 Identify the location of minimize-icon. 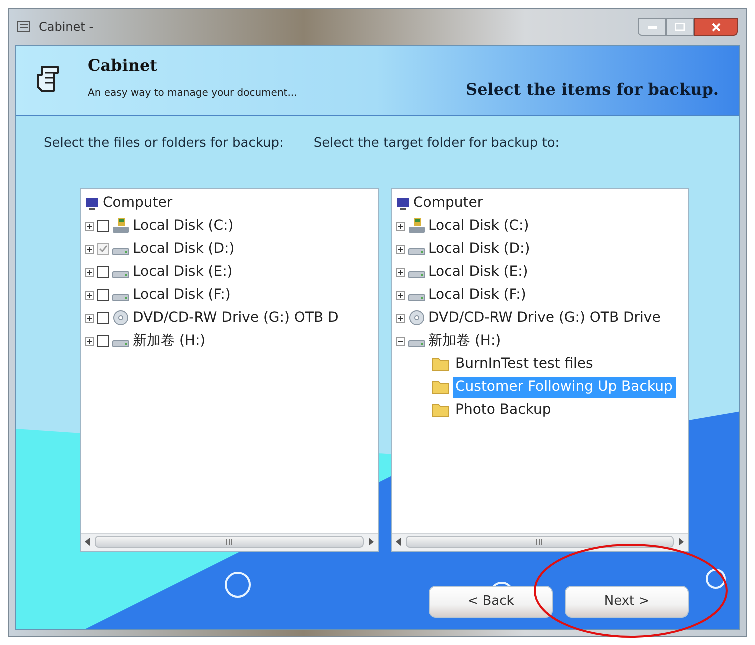
(652, 27).